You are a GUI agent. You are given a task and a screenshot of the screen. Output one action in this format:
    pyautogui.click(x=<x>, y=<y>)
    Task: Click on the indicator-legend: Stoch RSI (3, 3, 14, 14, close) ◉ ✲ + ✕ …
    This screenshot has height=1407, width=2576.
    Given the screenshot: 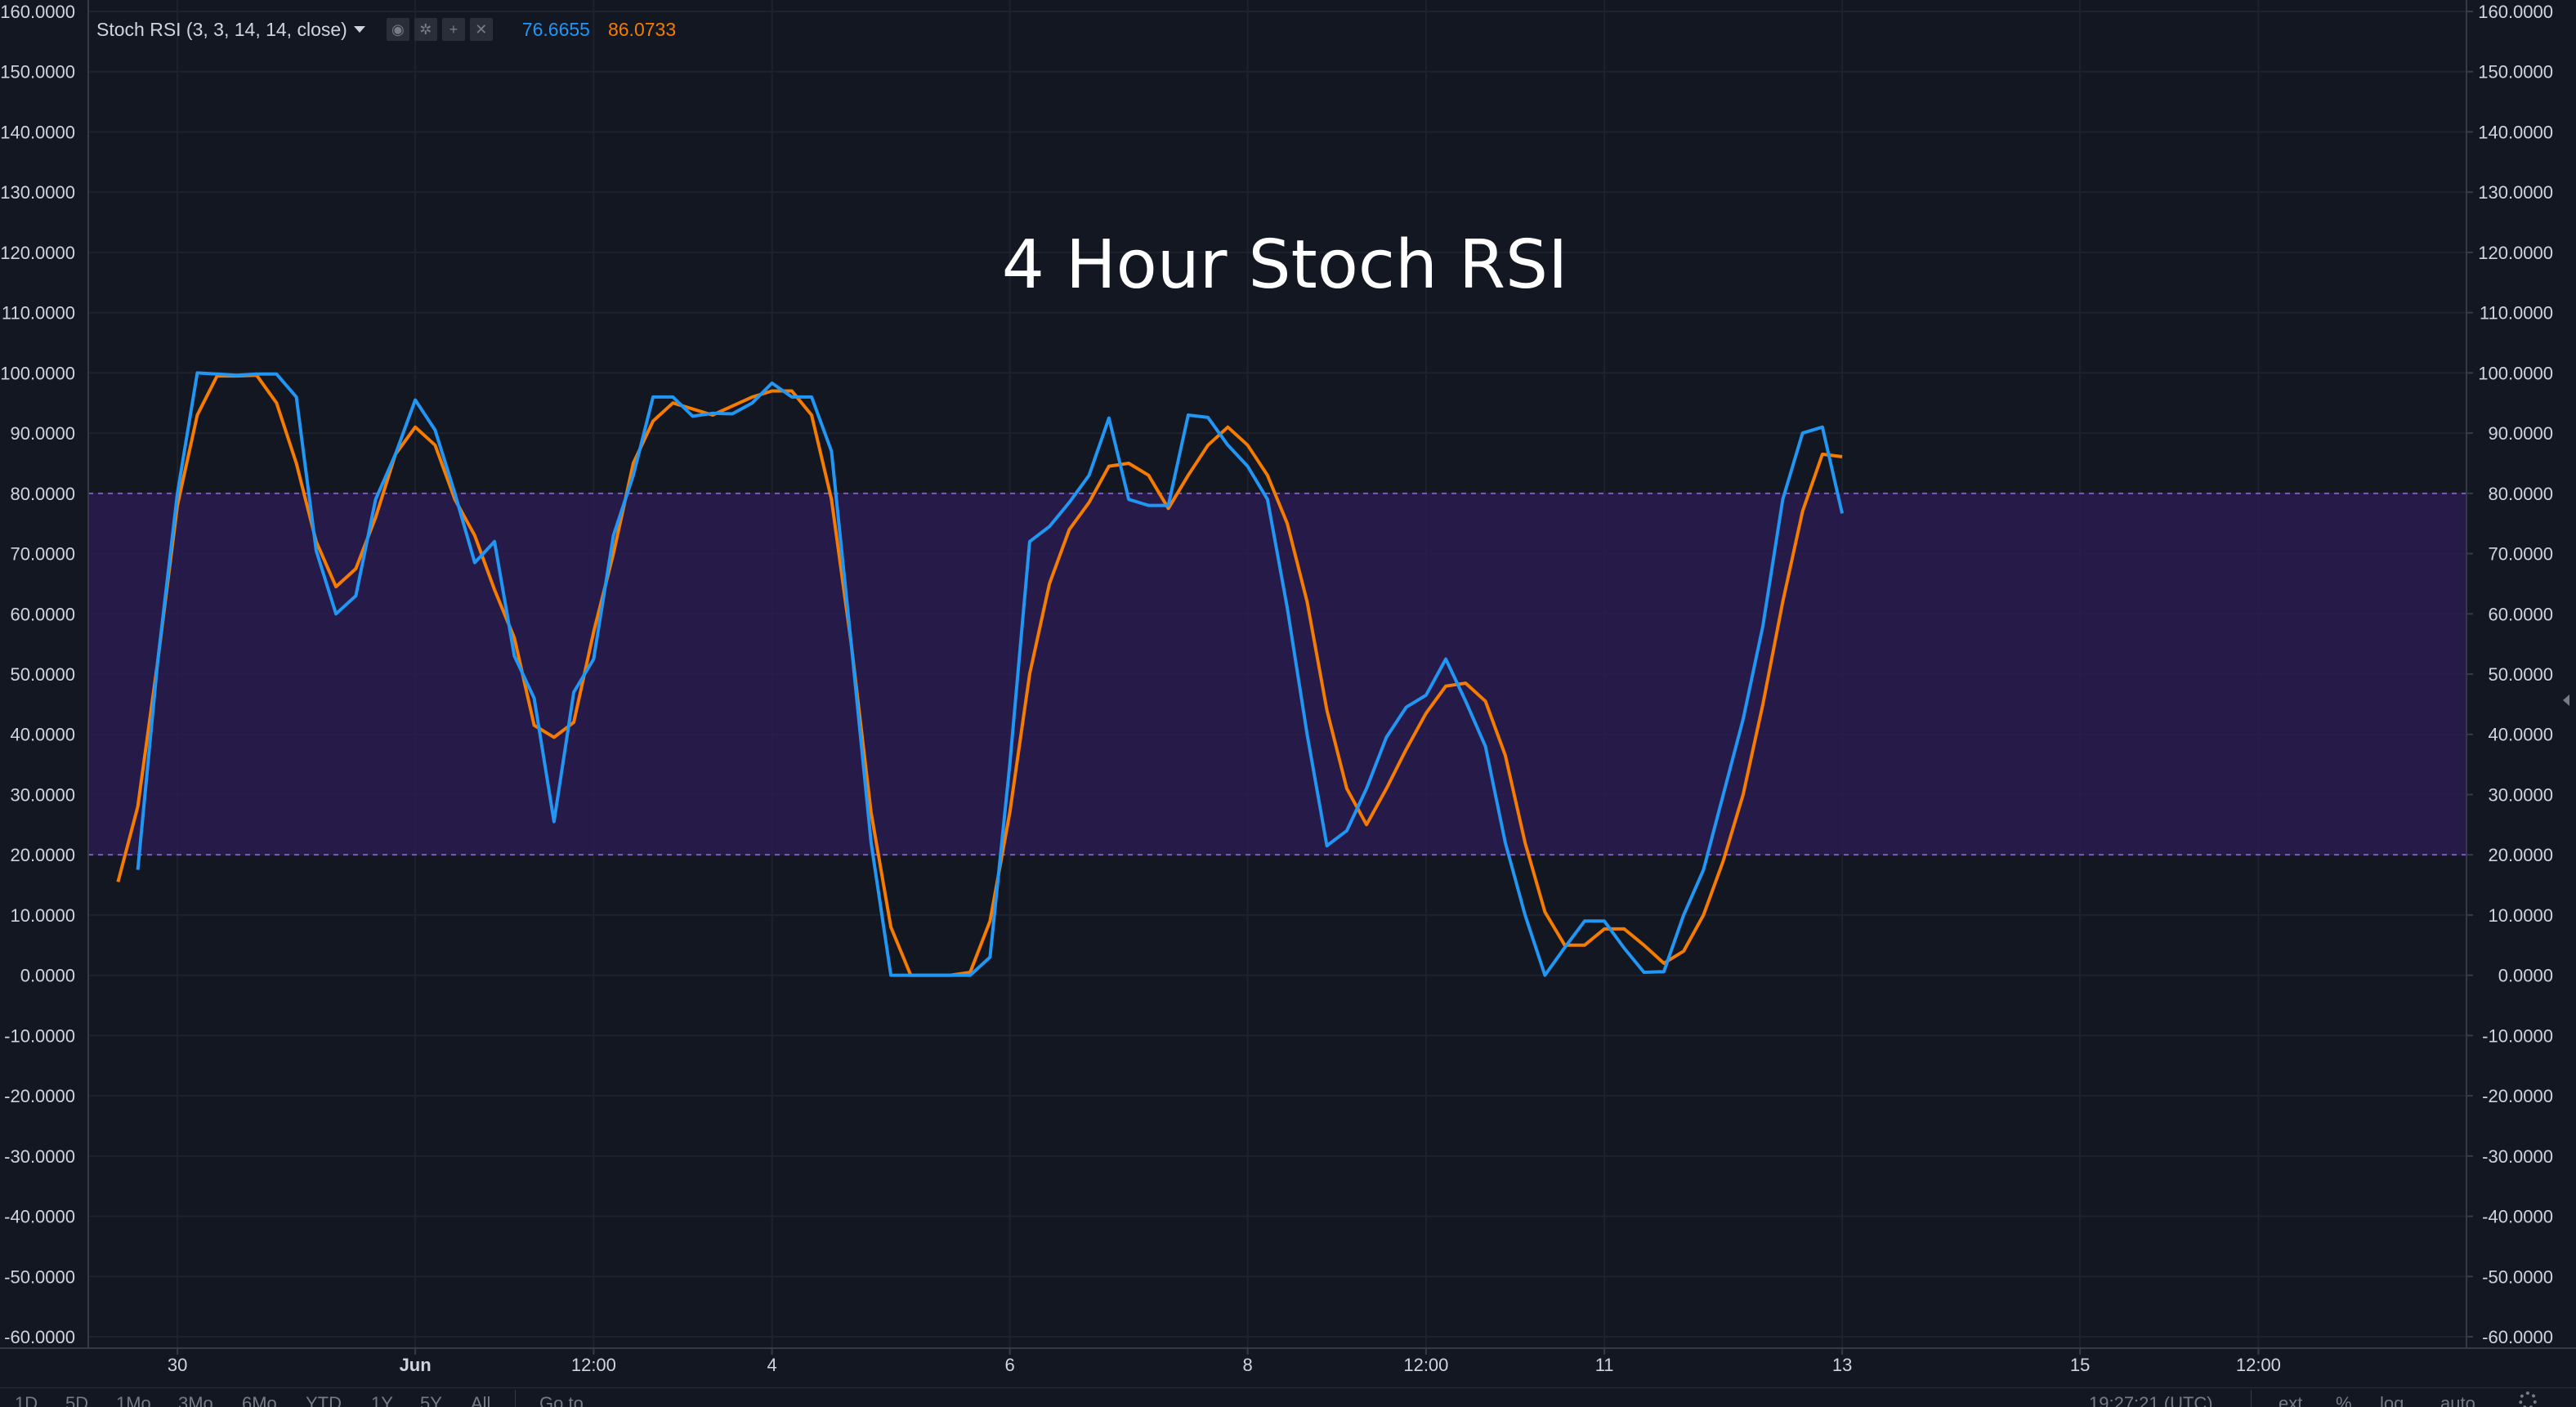 What is the action you would take?
    pyautogui.click(x=386, y=29)
    